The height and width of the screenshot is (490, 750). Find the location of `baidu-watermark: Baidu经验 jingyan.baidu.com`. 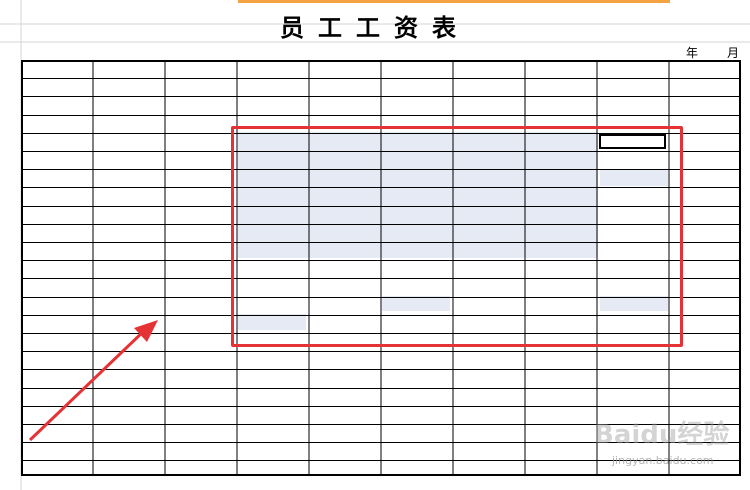

baidu-watermark: Baidu经验 jingyan.baidu.com is located at coordinates (669, 449).